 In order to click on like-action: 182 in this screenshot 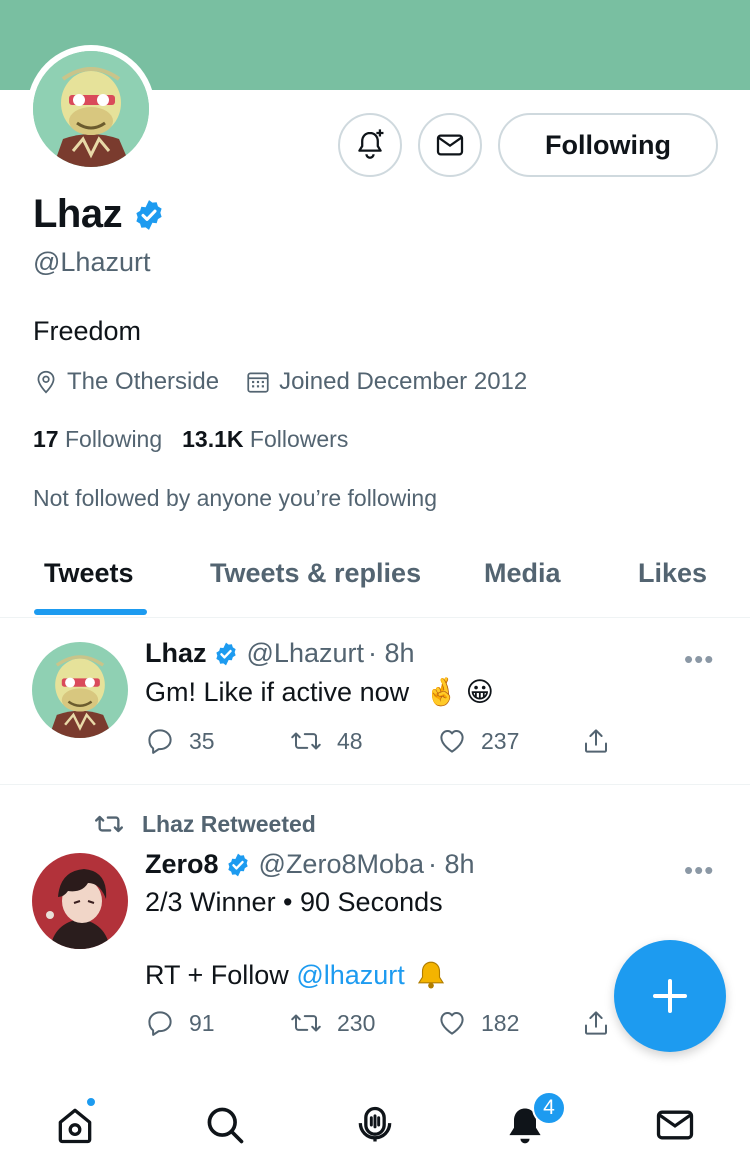, I will do `click(509, 1023)`.